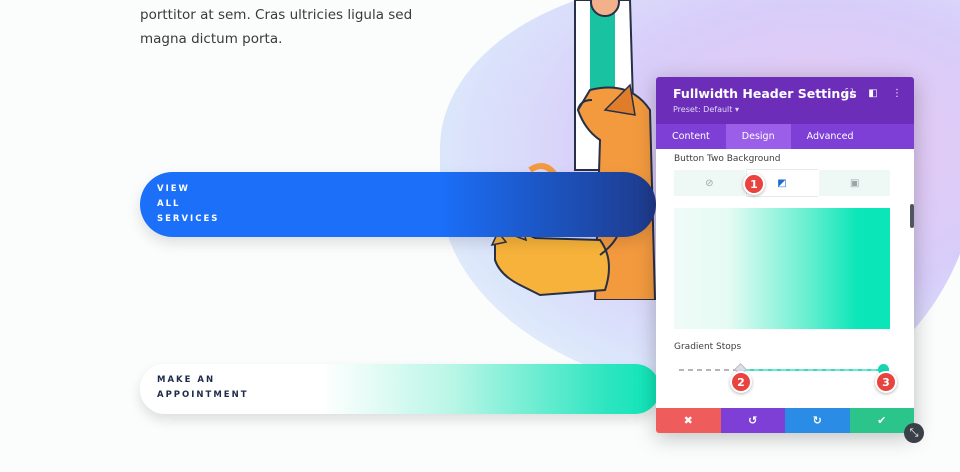  I want to click on view-label-line-3: SERVICES, so click(188, 219).